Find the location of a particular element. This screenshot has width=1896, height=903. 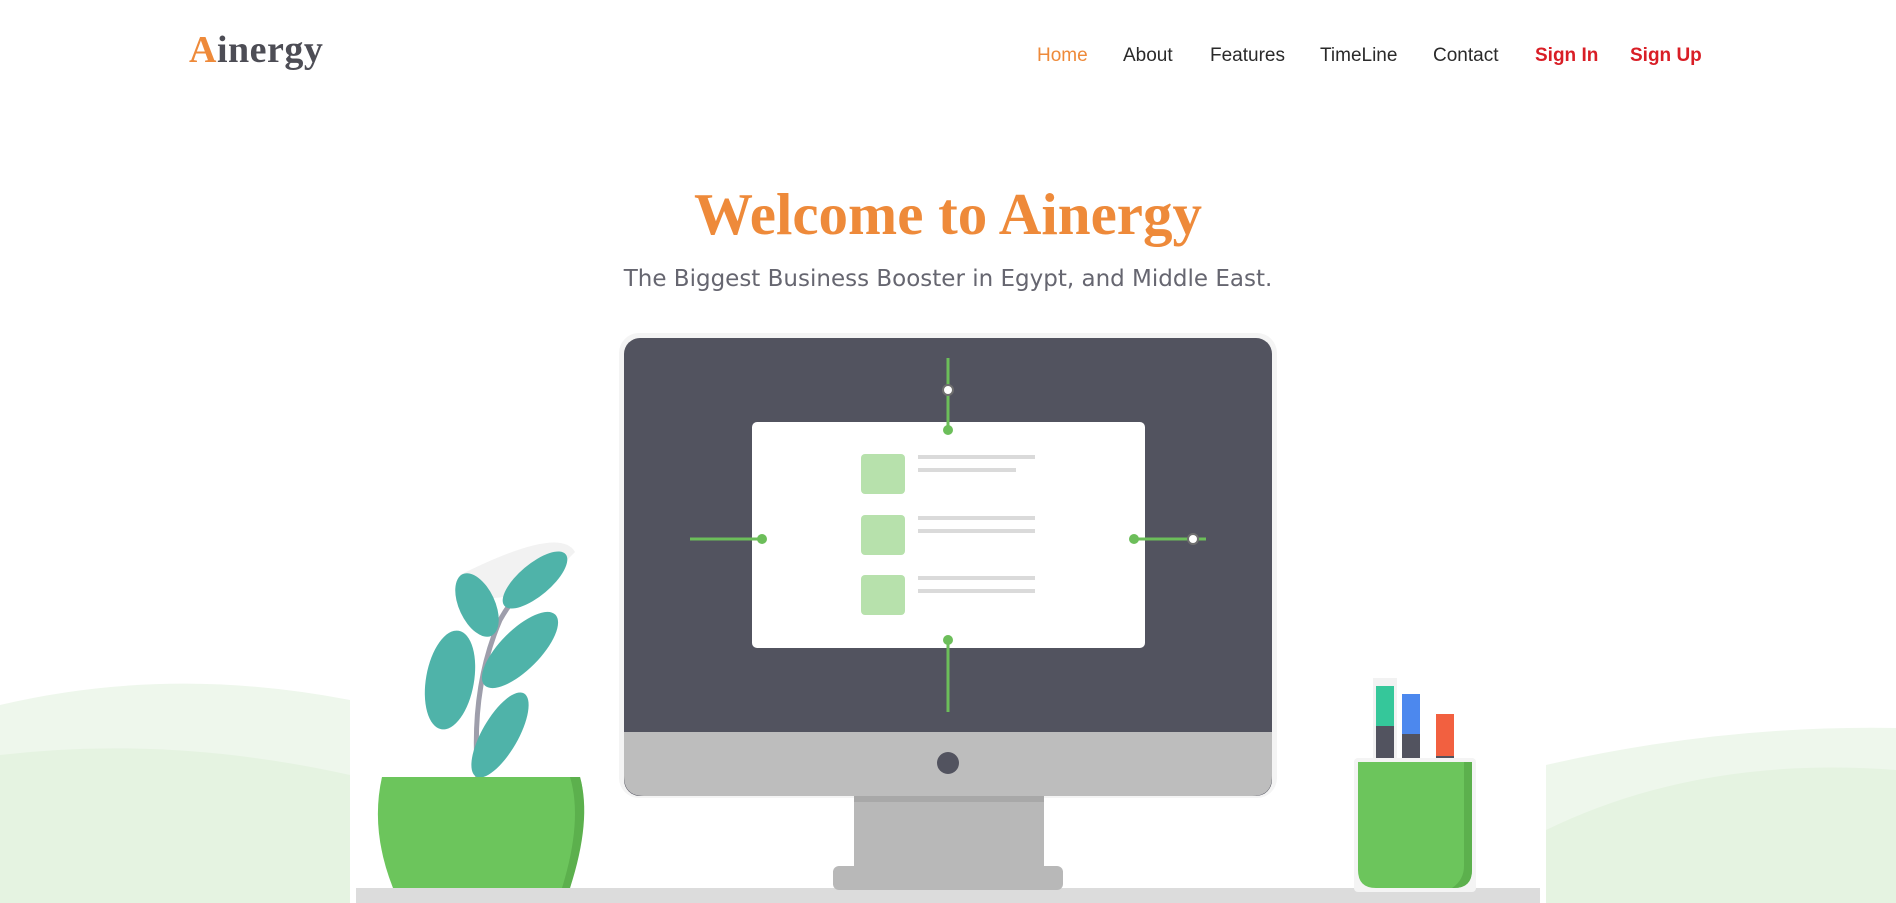

nav-contact-link: Contact is located at coordinates (1465, 56).